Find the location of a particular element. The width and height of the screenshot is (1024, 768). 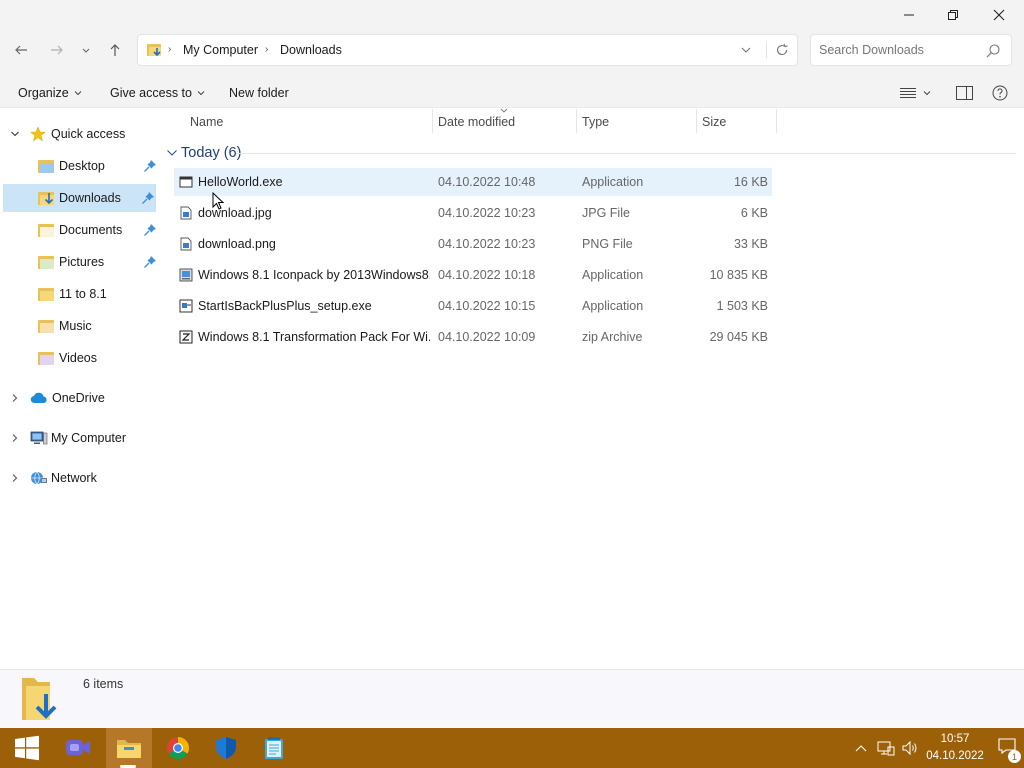

back-button is located at coordinates (21, 50).